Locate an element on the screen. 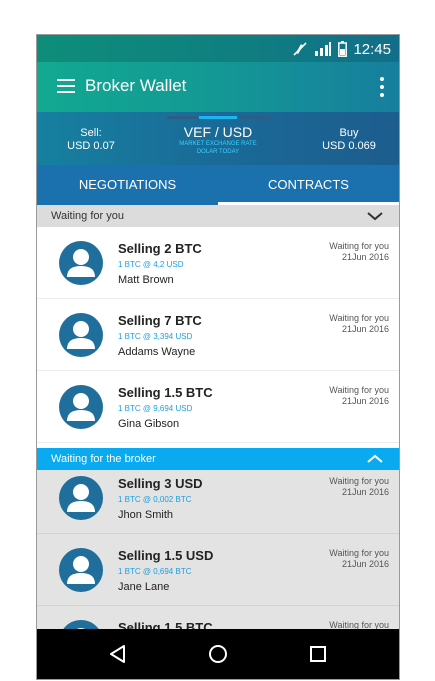  chevron-up-icon is located at coordinates (375, 459).